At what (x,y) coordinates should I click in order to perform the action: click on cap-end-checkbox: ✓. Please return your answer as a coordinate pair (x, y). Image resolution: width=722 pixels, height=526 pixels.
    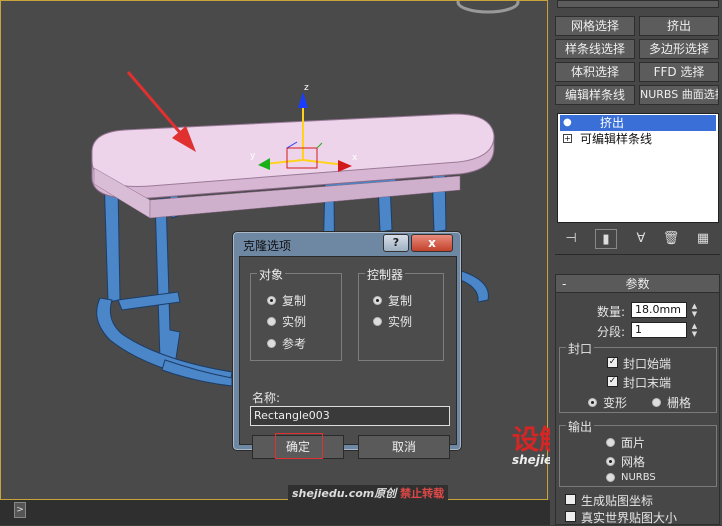
    Looking at the image, I should click on (612, 381).